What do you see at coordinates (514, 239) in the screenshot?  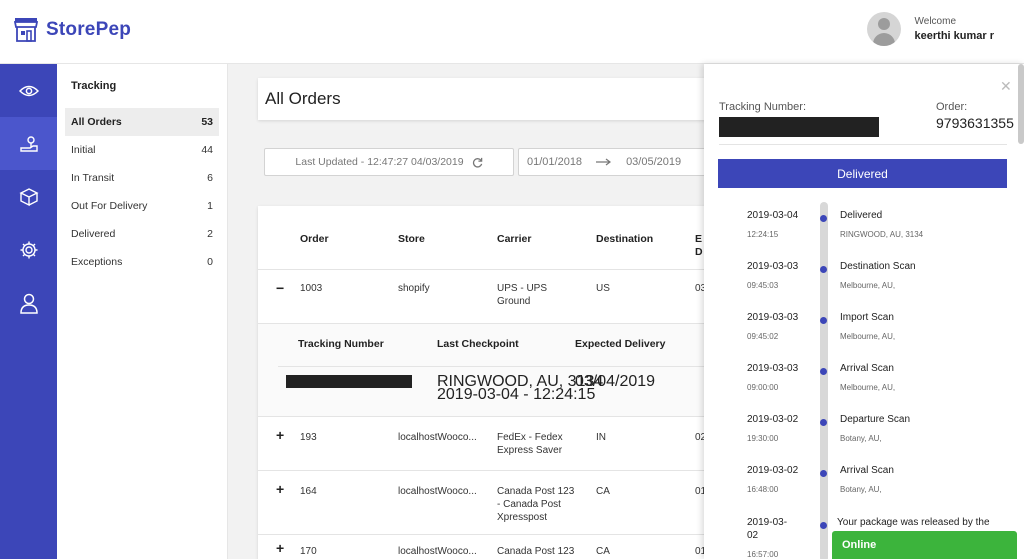 I see `column-header-carrier: Carrier` at bounding box center [514, 239].